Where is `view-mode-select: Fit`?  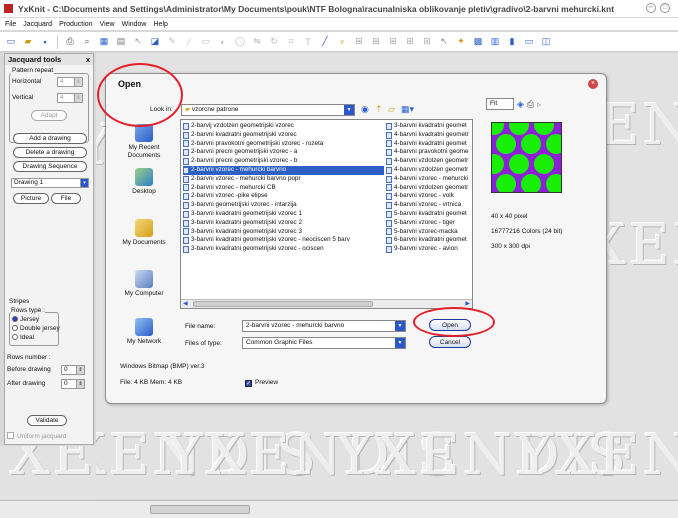 view-mode-select: Fit is located at coordinates (500, 104).